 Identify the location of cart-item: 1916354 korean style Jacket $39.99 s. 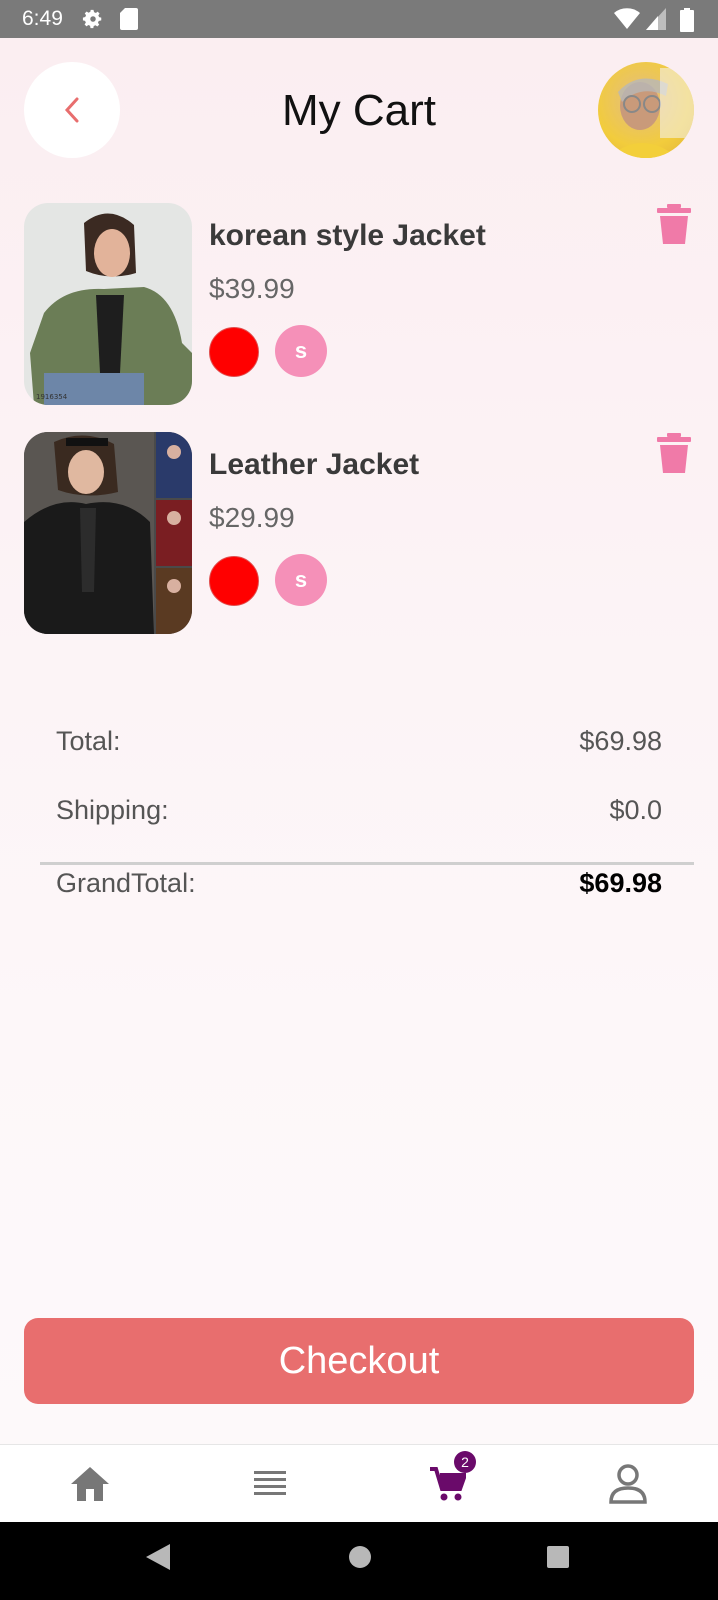
(359, 304).